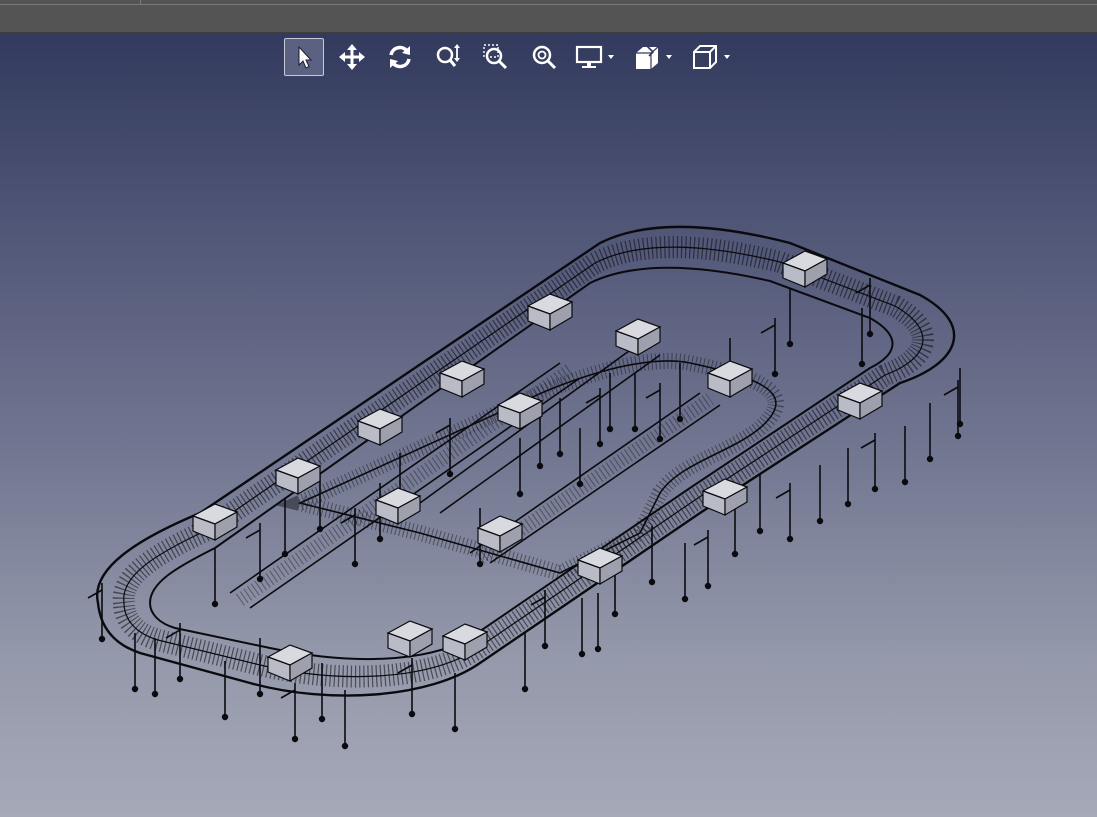 This screenshot has width=1097, height=817. I want to click on zoom-window-tool-button, so click(496, 57).